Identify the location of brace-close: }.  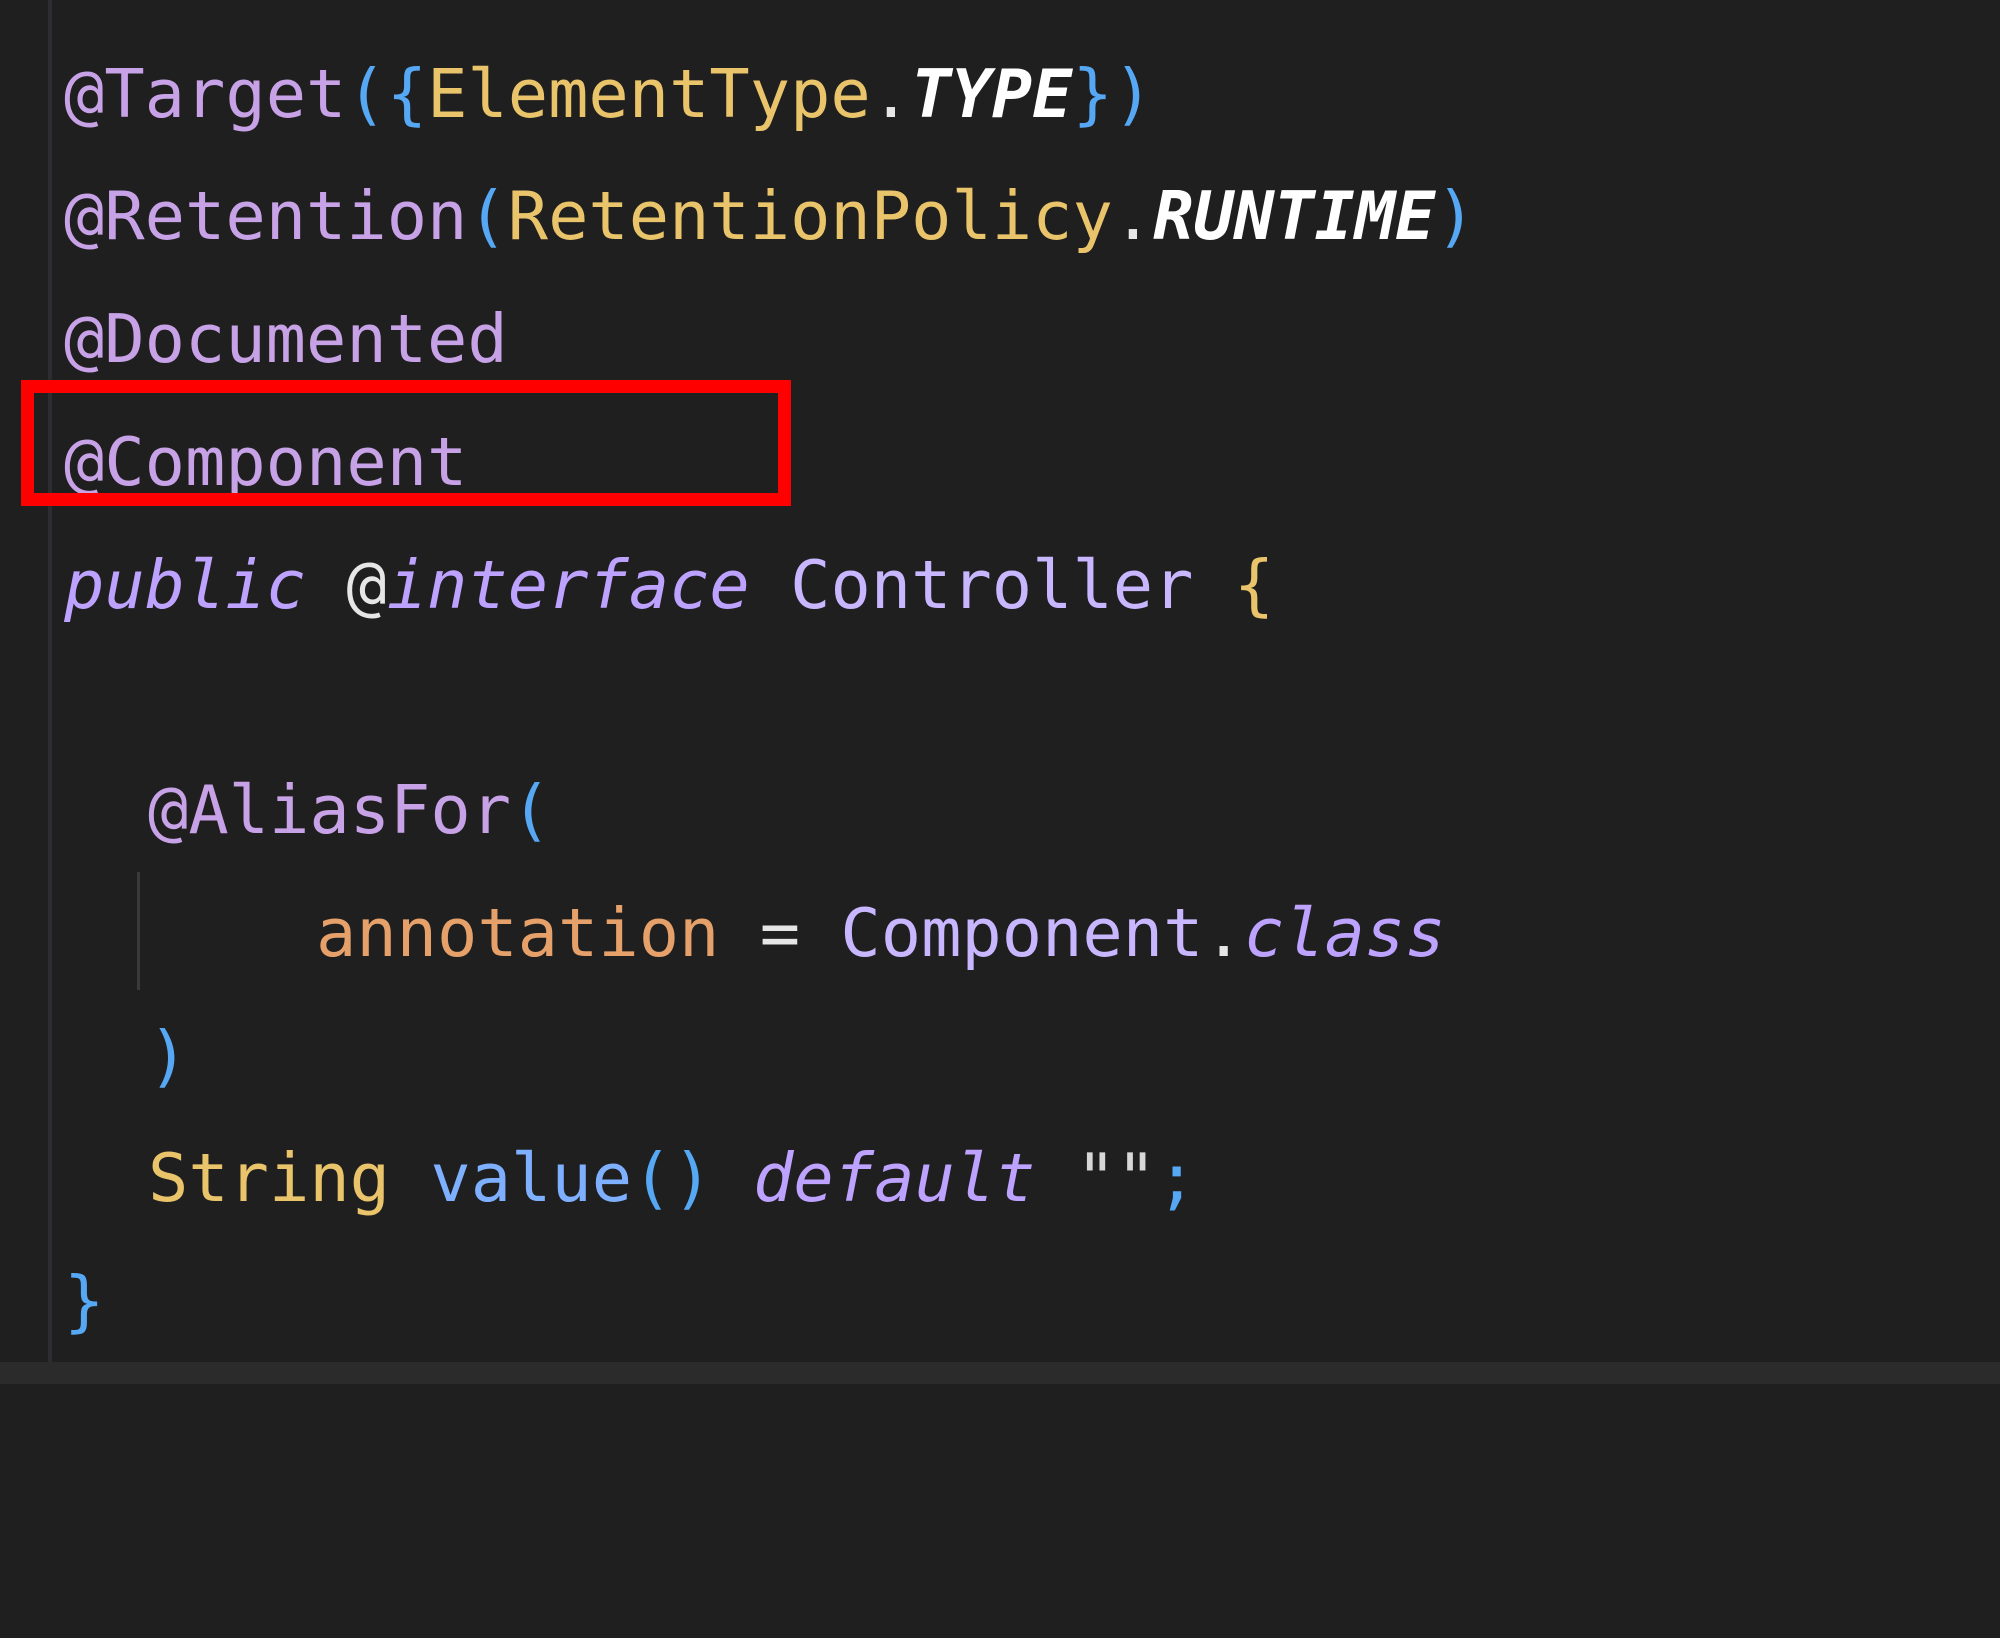
(84, 1301).